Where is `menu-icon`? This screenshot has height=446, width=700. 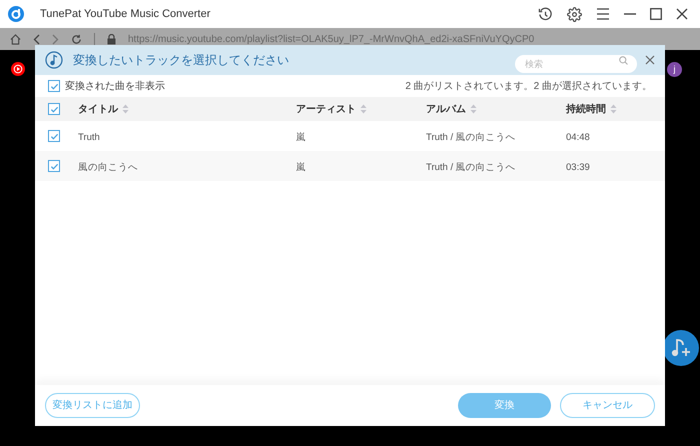 menu-icon is located at coordinates (603, 14).